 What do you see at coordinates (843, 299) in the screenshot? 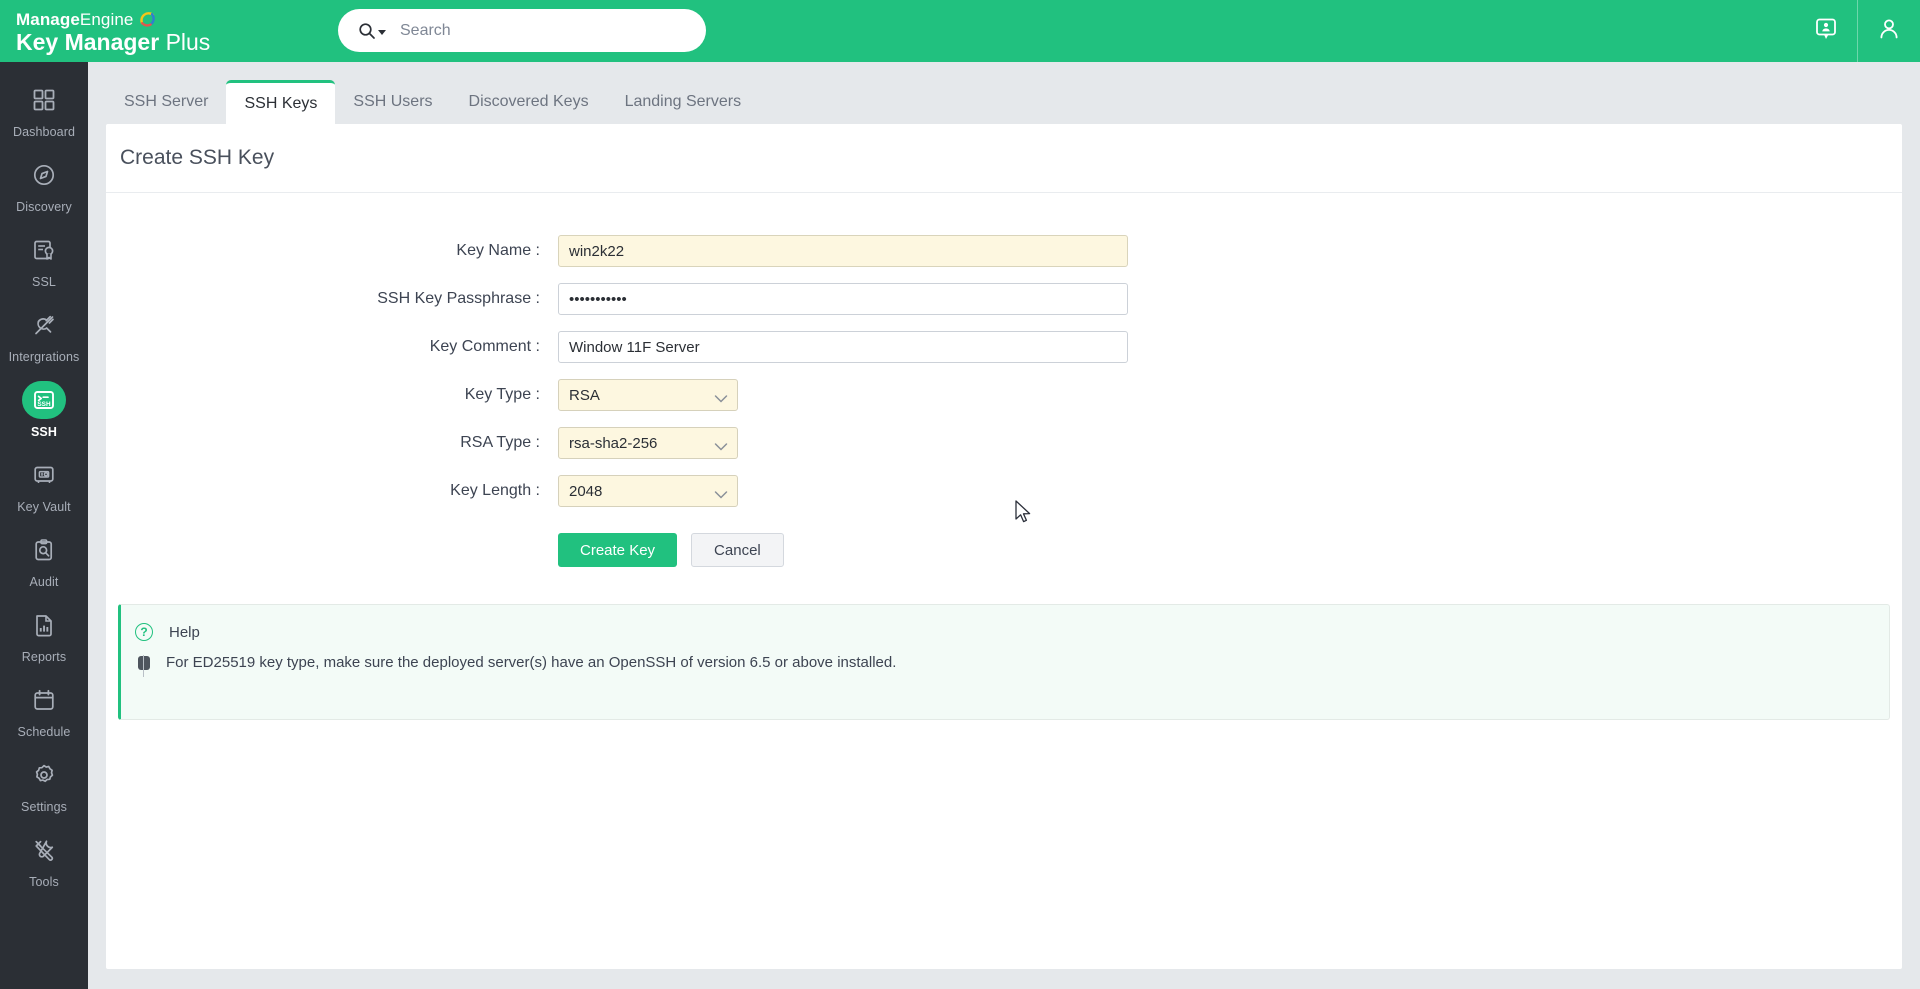
I see `ssh-key-passphrase-input` at bounding box center [843, 299].